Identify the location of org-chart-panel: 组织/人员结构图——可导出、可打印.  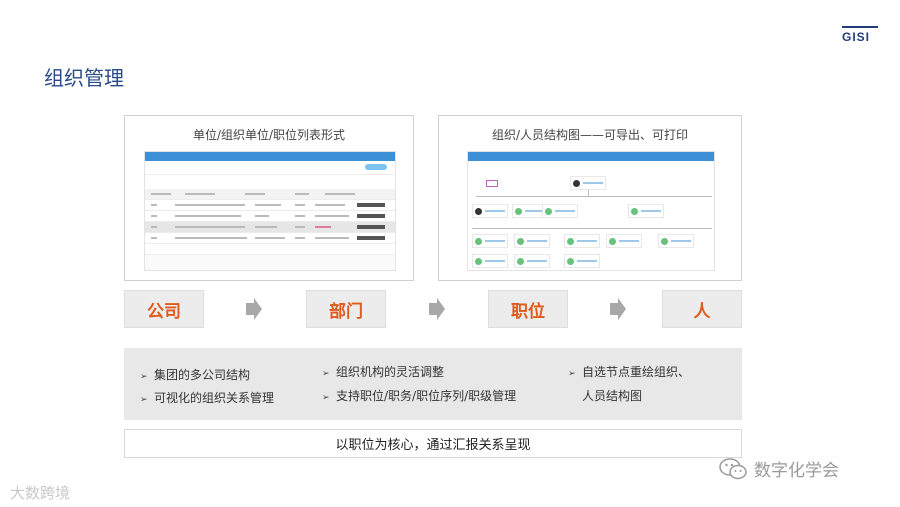
(590, 198).